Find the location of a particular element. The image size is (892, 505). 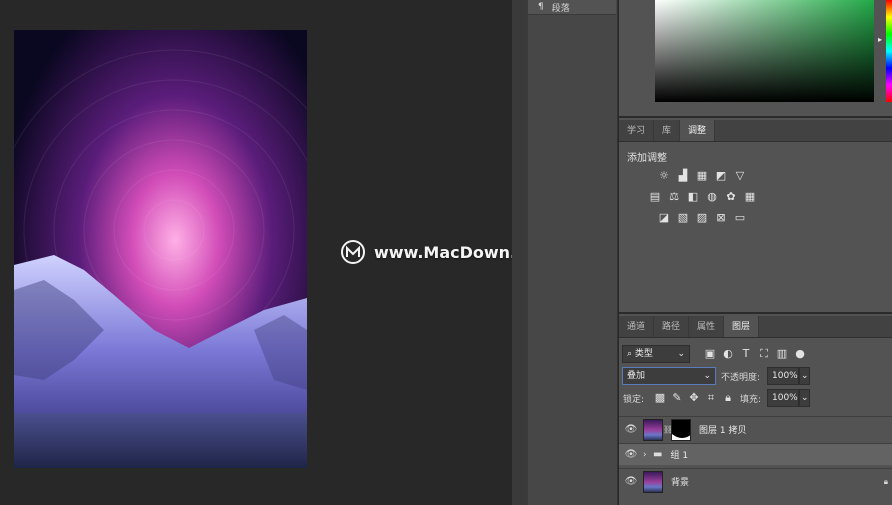

invert-icon: ◪ is located at coordinates (664, 218).